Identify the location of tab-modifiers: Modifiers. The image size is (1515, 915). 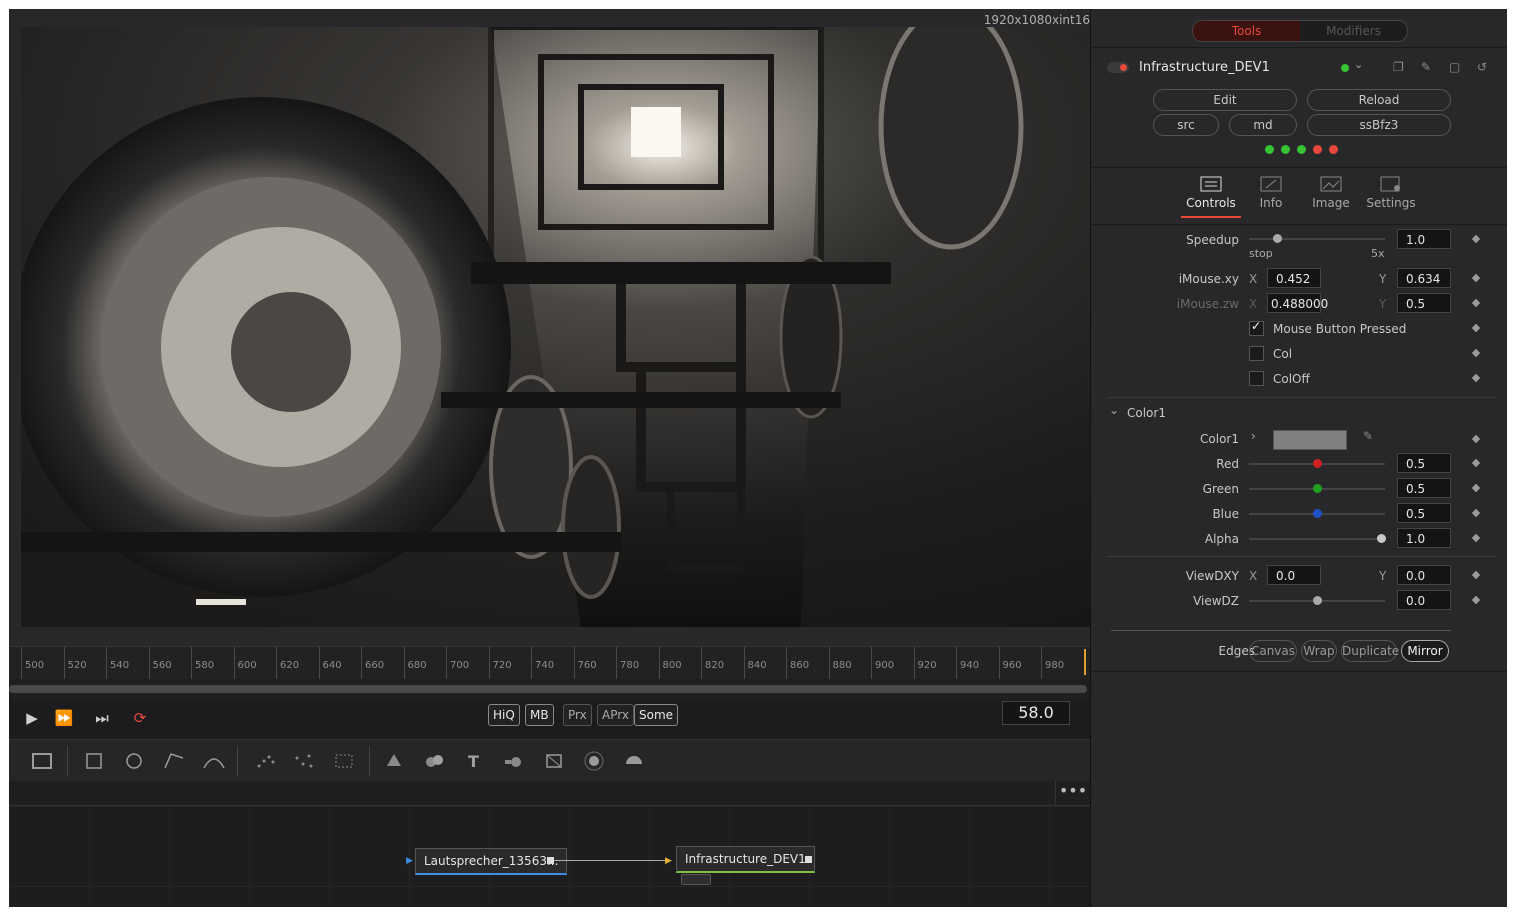
(1353, 31).